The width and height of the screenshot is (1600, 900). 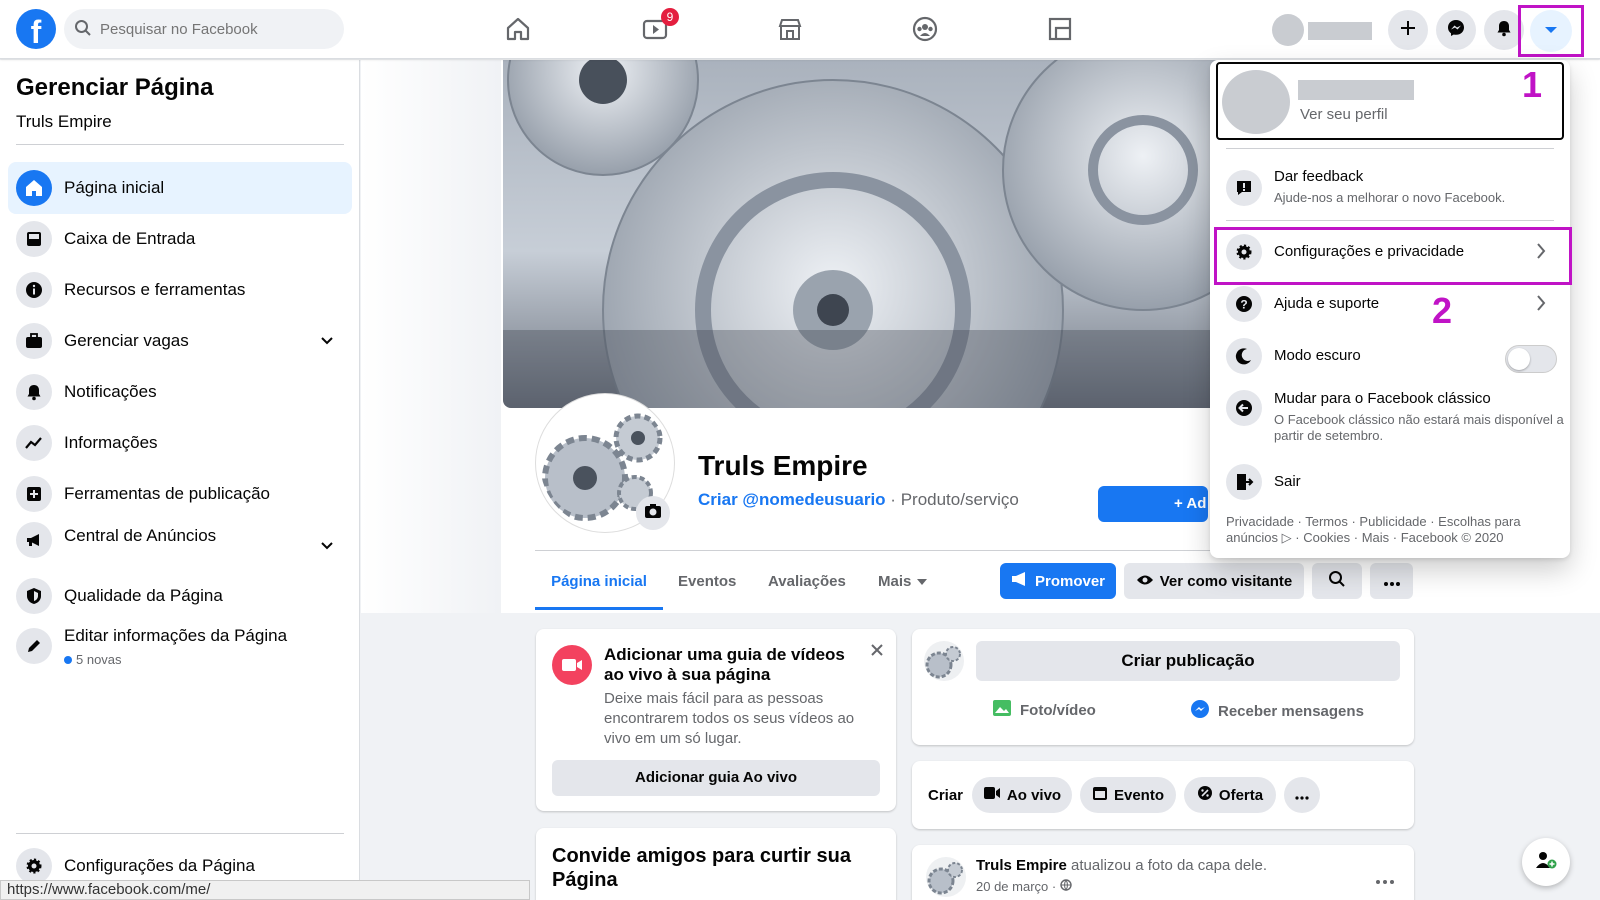 I want to click on sidebar-page-name: Truls Empire, so click(x=64, y=122).